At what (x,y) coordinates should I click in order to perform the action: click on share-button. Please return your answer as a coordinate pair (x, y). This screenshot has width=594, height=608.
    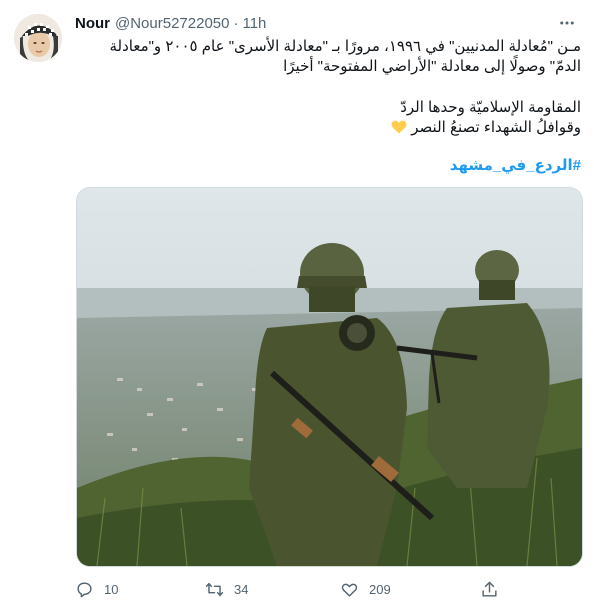
    Looking at the image, I should click on (489, 589).